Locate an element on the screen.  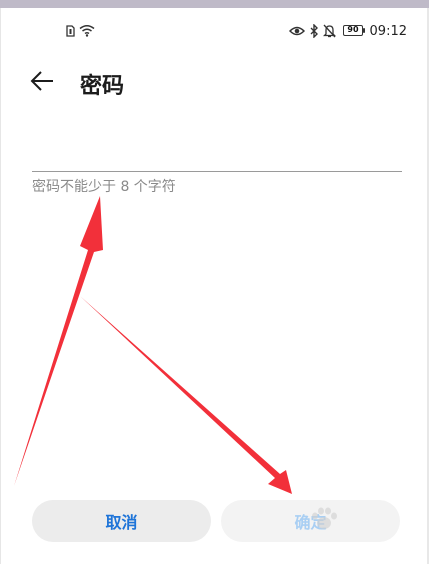
cancel-button: 取消 is located at coordinates (121, 521).